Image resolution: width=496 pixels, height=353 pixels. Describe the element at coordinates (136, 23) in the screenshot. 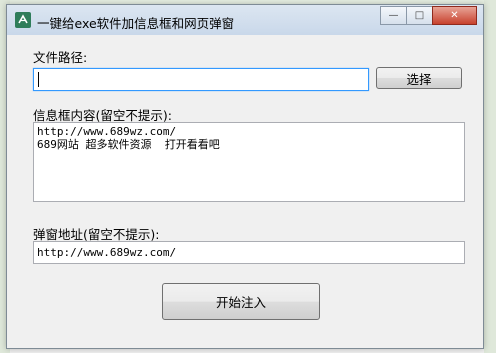

I see `window-title: 一键给exe软件加信息框和网页弹窗` at that location.